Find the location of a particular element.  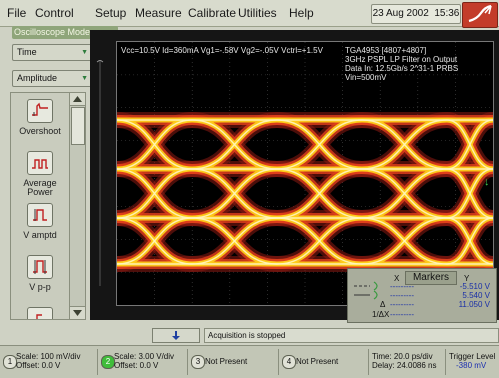

ch2-scale-label: Scale: 3.00 V/div is located at coordinates (144, 356).